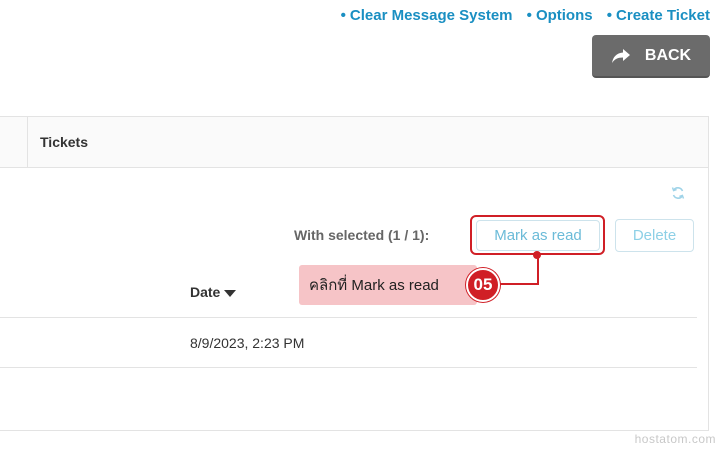 The width and height of the screenshot is (720, 449). What do you see at coordinates (427, 15) in the screenshot?
I see `clear-message-system-link: • Clear Message System` at bounding box center [427, 15].